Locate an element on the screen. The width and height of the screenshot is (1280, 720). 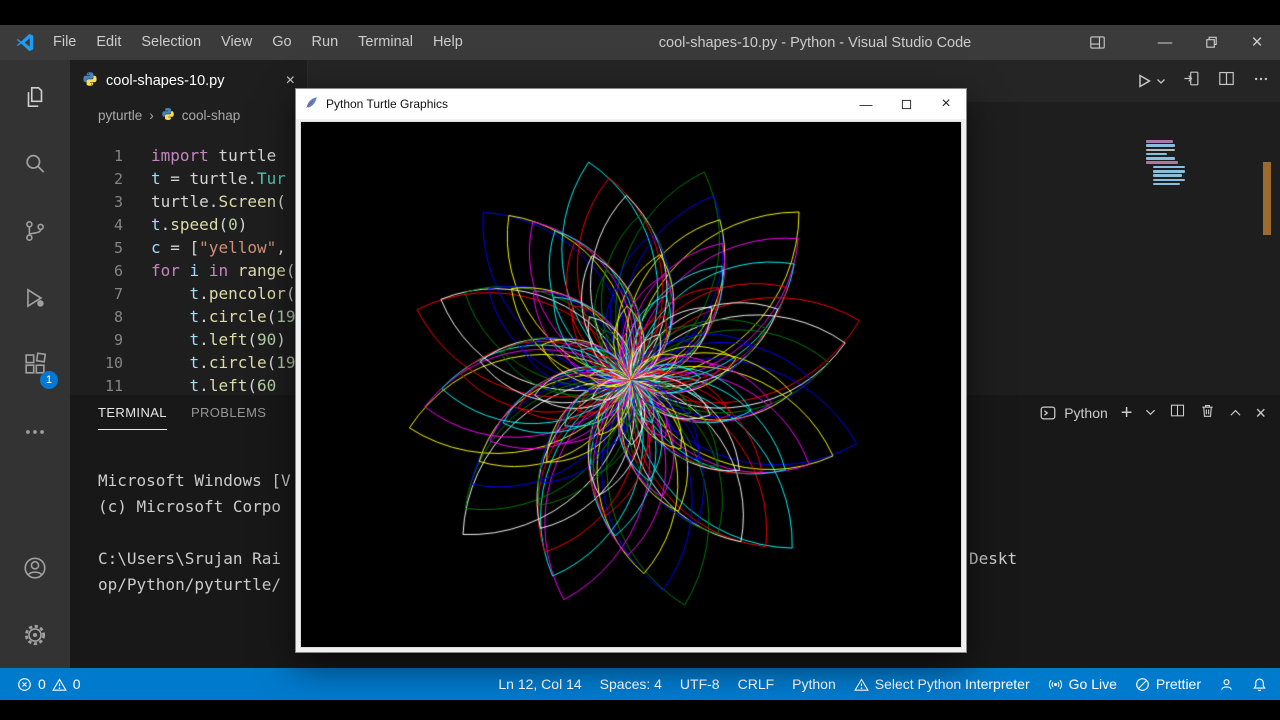
explorer-icon is located at coordinates (35, 96).